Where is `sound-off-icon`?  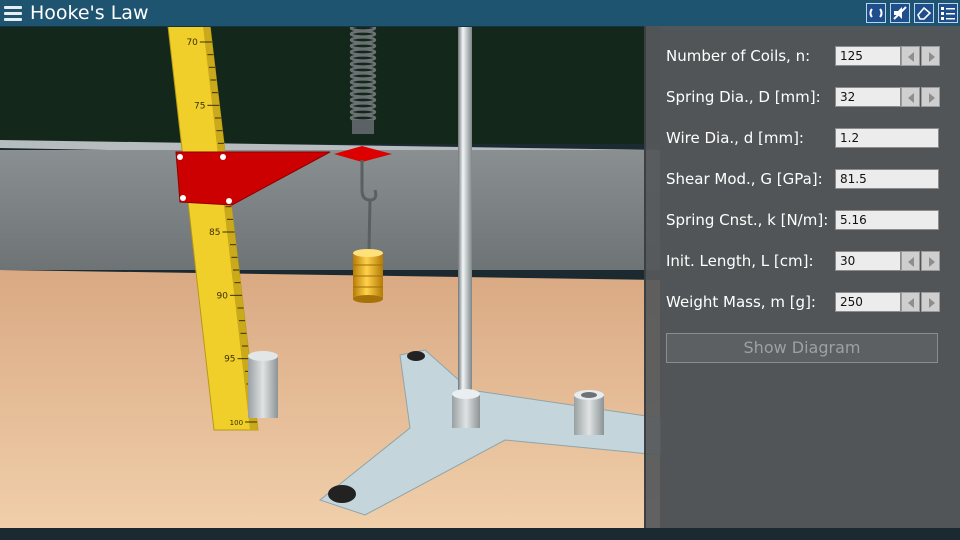
sound-off-icon is located at coordinates (900, 13).